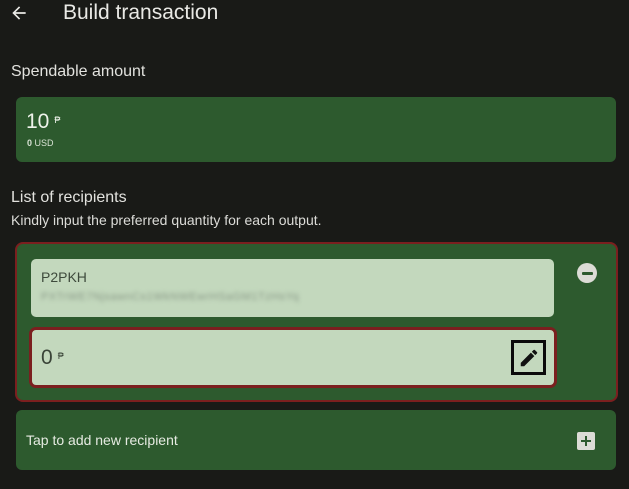  I want to click on plus-square-icon, so click(586, 441).